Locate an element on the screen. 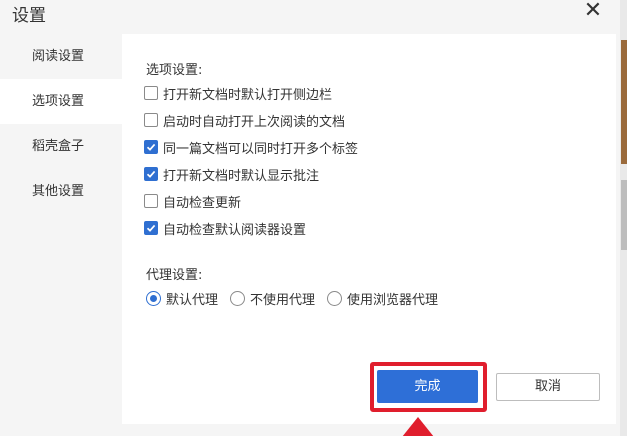 This screenshot has width=627, height=436. checkbox-auto-update: 自动检查更新 is located at coordinates (192, 201).